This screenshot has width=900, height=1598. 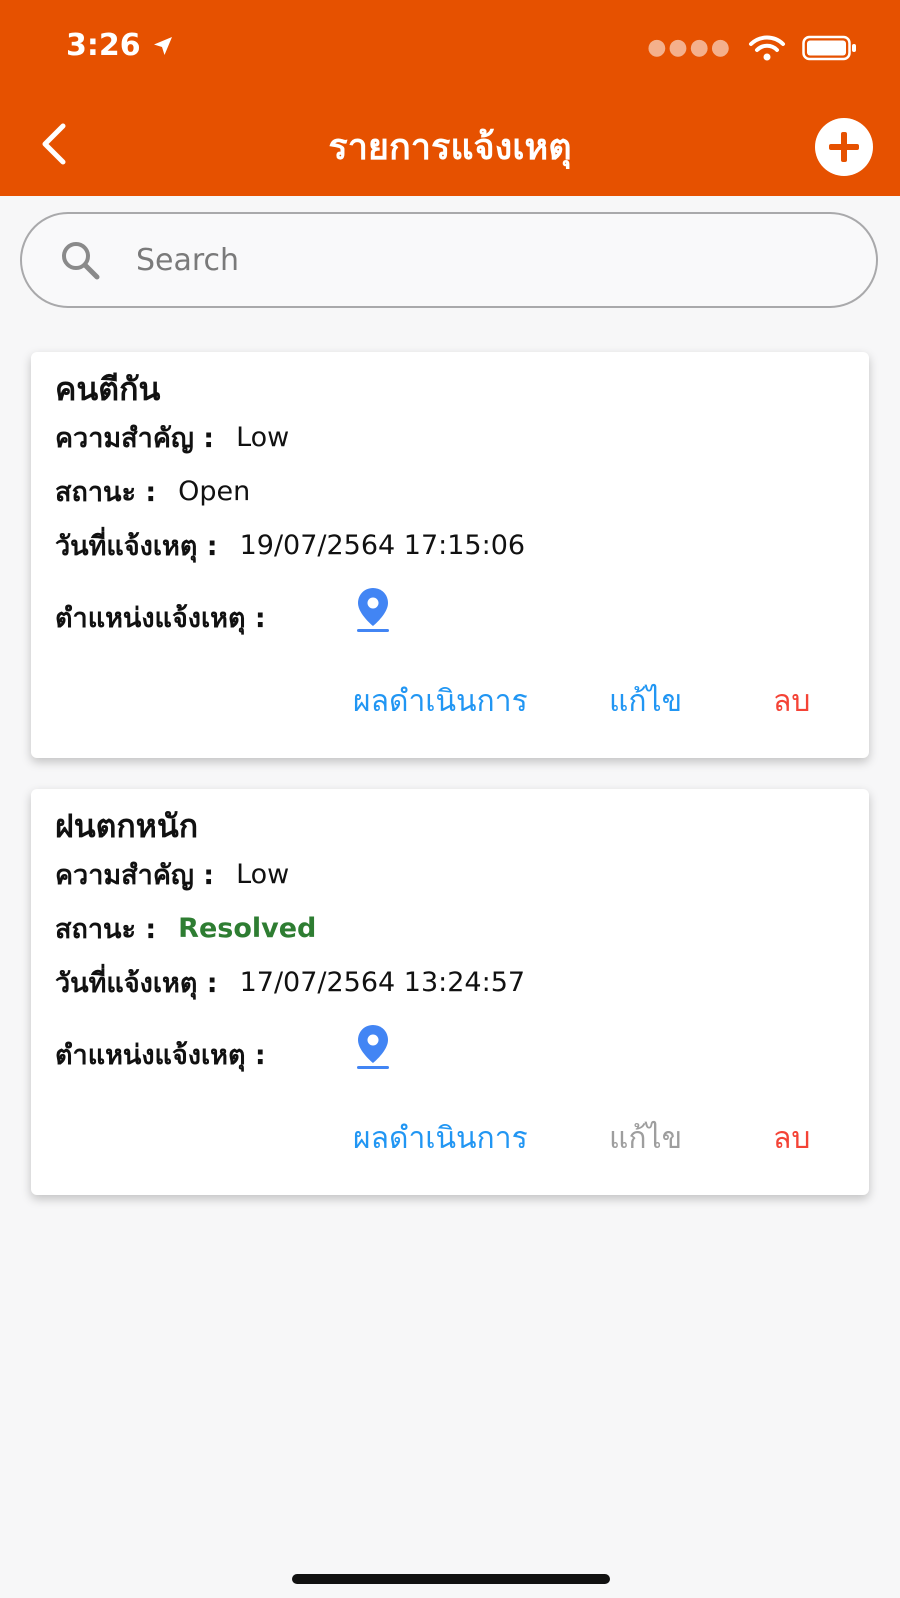 I want to click on report-title: ฝนตกหนัก, so click(x=127, y=826).